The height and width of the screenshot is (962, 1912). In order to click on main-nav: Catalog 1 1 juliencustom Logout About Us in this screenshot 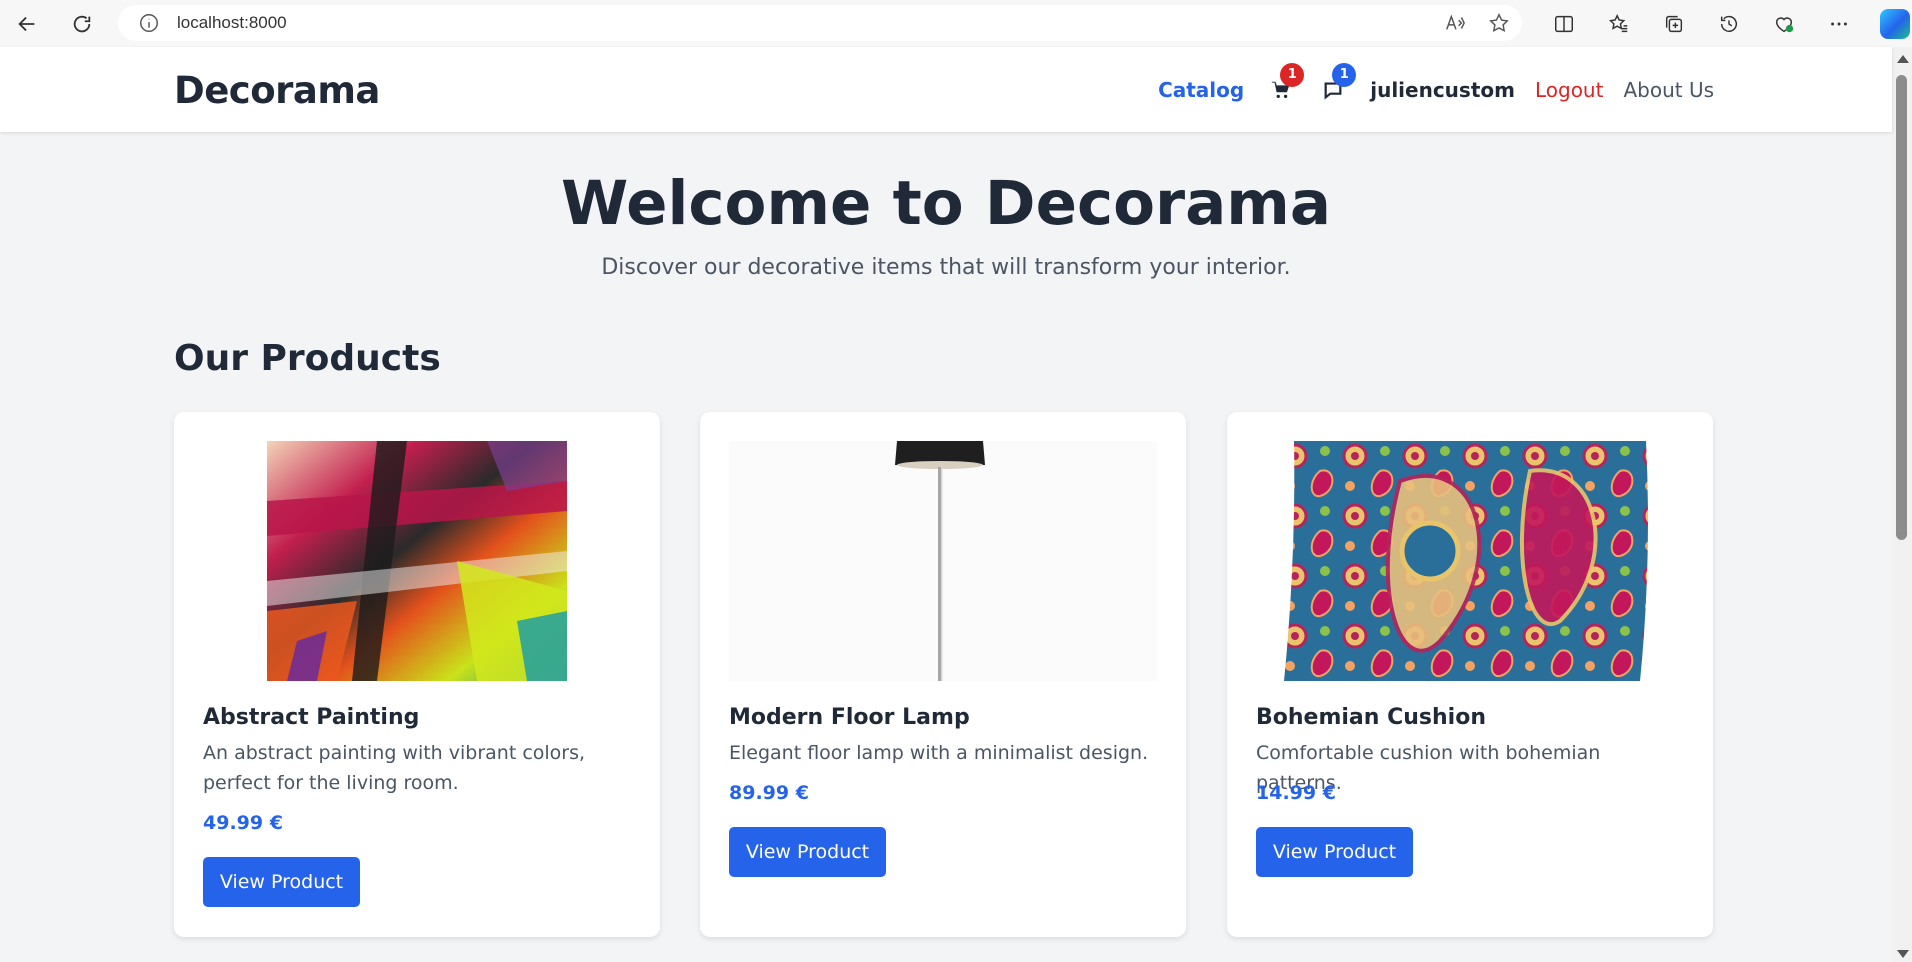, I will do `click(1436, 89)`.